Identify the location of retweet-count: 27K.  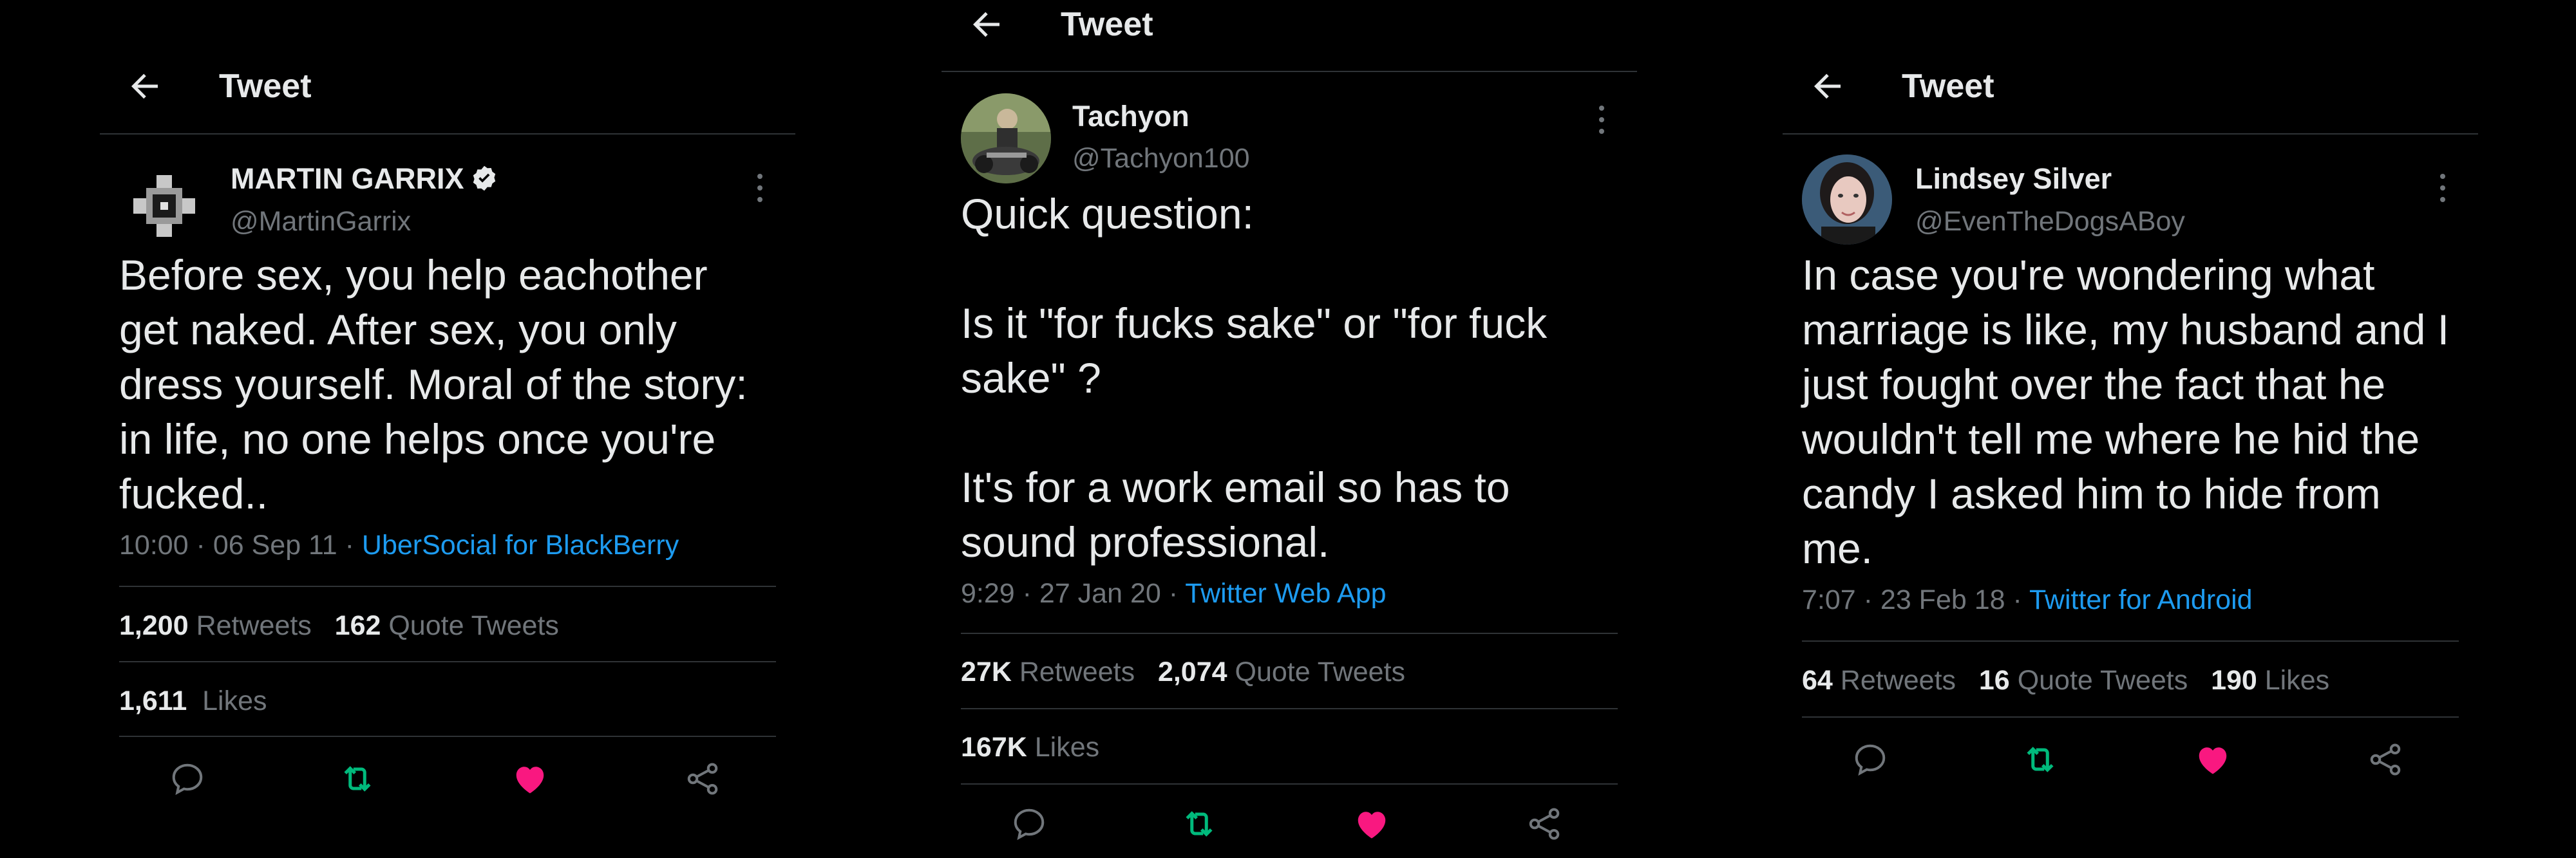
(986, 672).